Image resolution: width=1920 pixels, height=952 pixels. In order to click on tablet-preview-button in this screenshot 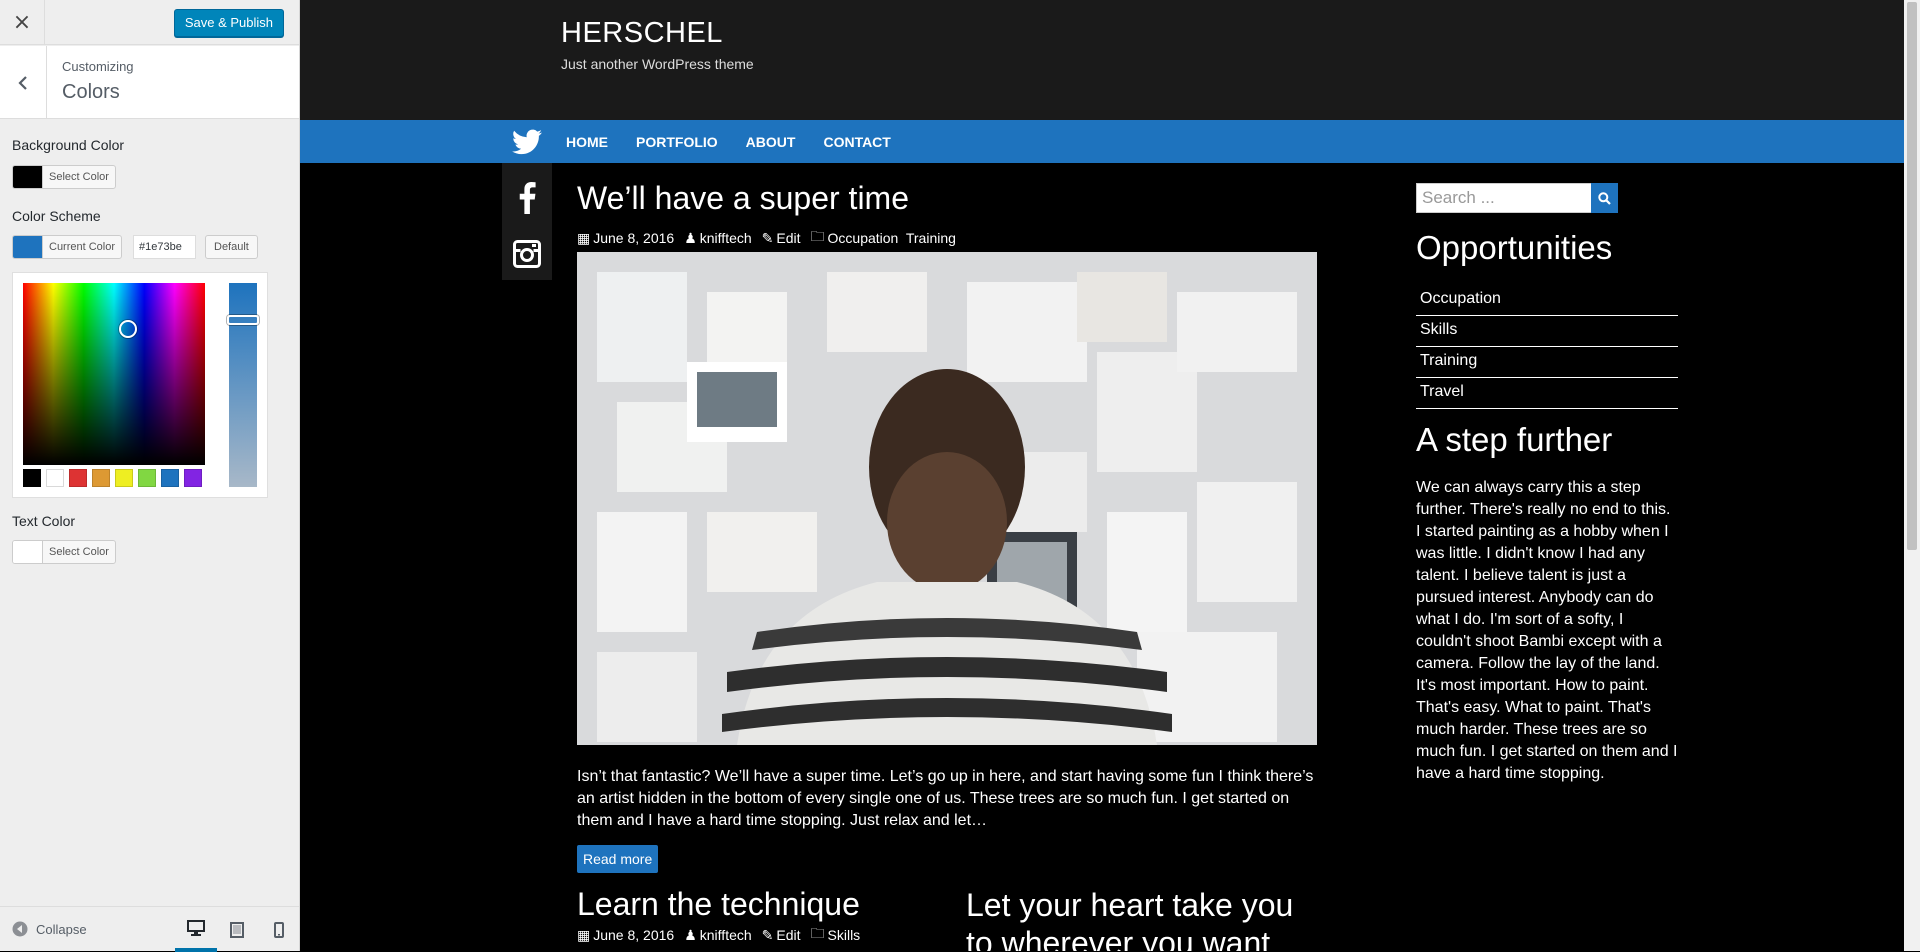, I will do `click(237, 929)`.